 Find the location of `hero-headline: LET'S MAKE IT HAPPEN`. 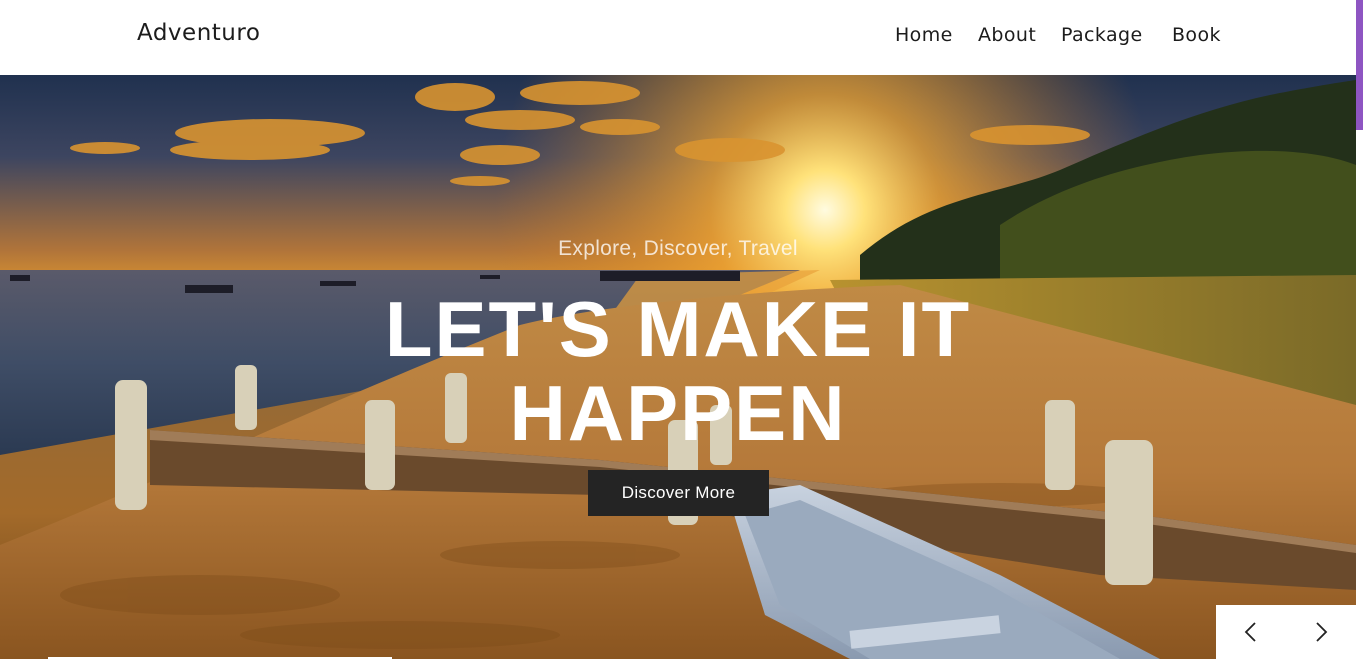

hero-headline: LET'S MAKE IT HAPPEN is located at coordinates (678, 371).